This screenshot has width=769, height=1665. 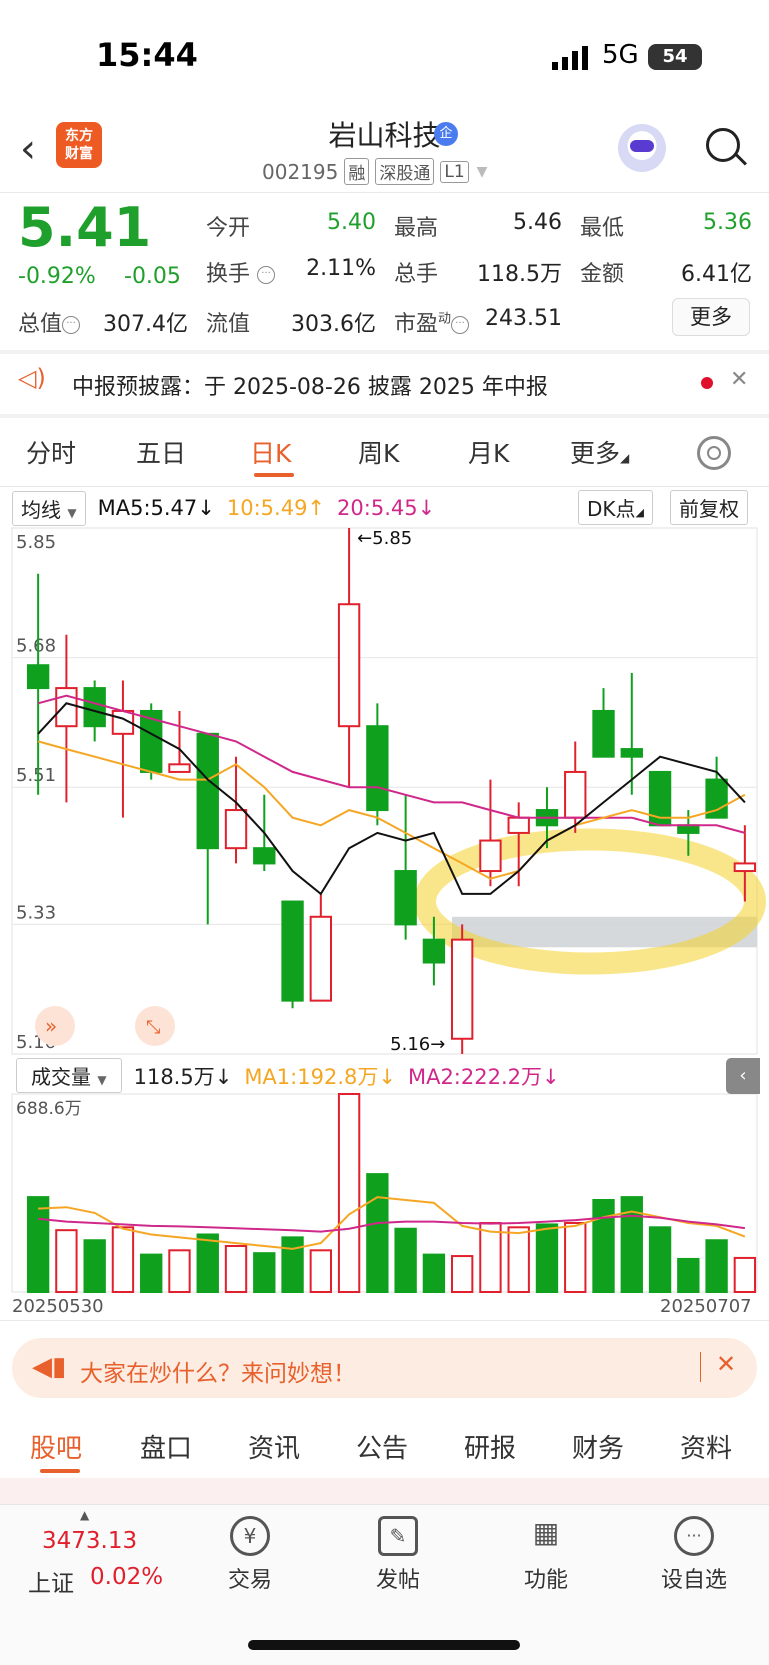 What do you see at coordinates (241, 272) in the screenshot?
I see `turnover-label: 换手 ···` at bounding box center [241, 272].